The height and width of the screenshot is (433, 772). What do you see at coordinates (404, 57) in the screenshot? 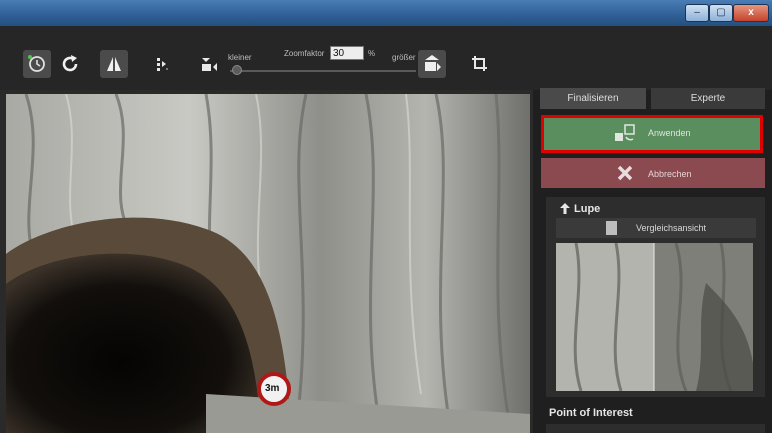
I see `zoom-larger-label: größer` at bounding box center [404, 57].